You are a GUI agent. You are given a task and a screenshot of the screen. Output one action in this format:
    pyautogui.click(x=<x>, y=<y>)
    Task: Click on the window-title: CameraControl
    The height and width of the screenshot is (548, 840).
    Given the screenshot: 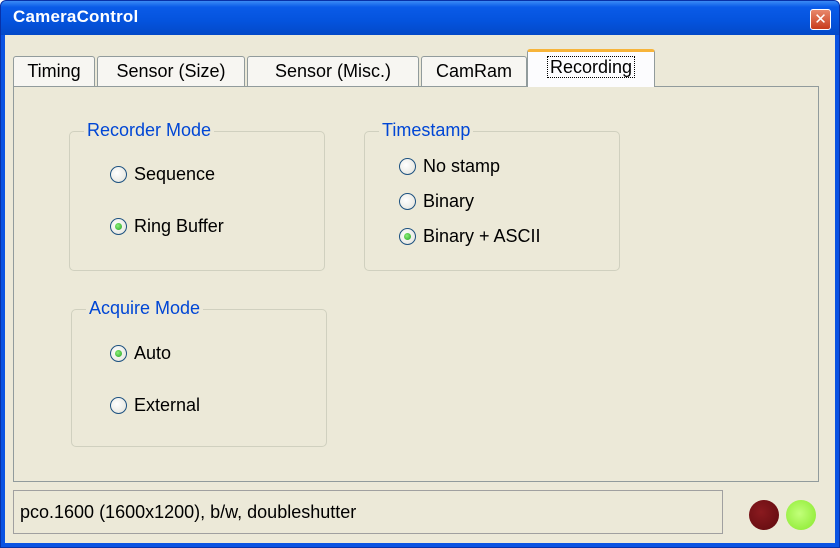 What is the action you would take?
    pyautogui.click(x=76, y=16)
    